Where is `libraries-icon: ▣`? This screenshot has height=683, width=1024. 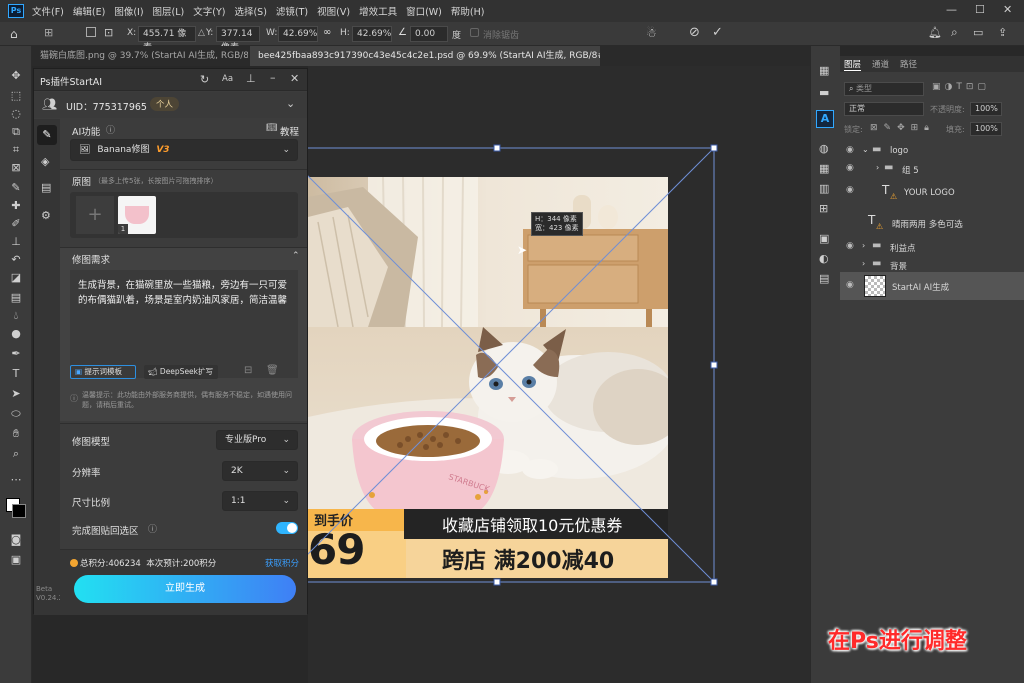
libraries-icon: ▣ is located at coordinates (824, 238).